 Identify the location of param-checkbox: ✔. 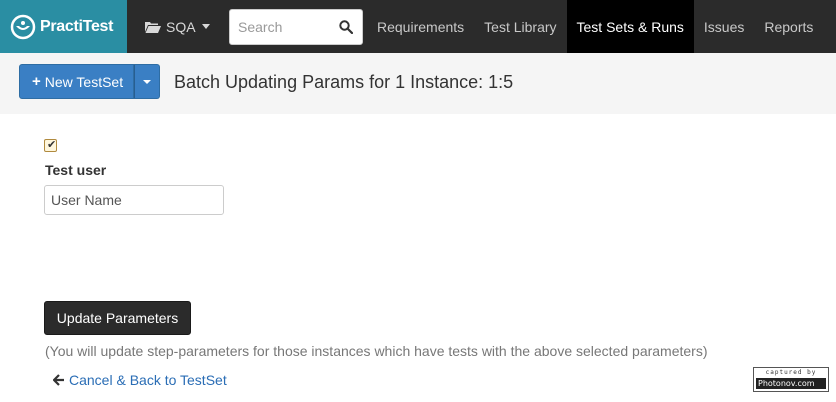
(50, 145).